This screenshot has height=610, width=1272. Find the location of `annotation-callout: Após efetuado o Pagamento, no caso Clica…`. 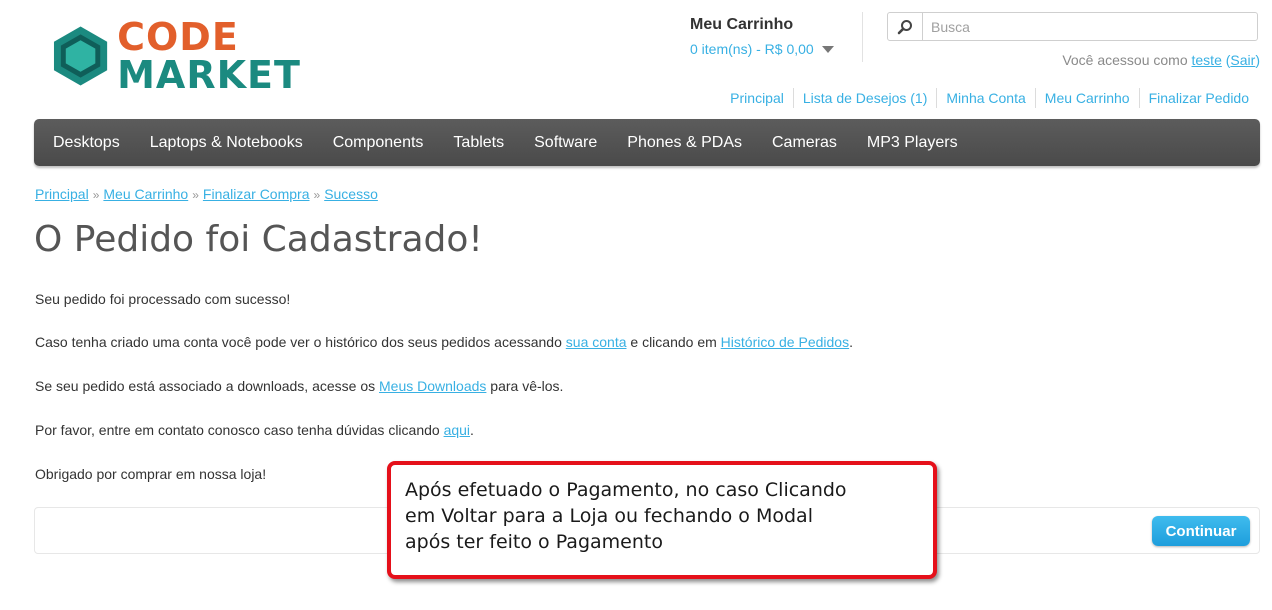

annotation-callout: Após efetuado o Pagamento, no caso Clica… is located at coordinates (662, 520).